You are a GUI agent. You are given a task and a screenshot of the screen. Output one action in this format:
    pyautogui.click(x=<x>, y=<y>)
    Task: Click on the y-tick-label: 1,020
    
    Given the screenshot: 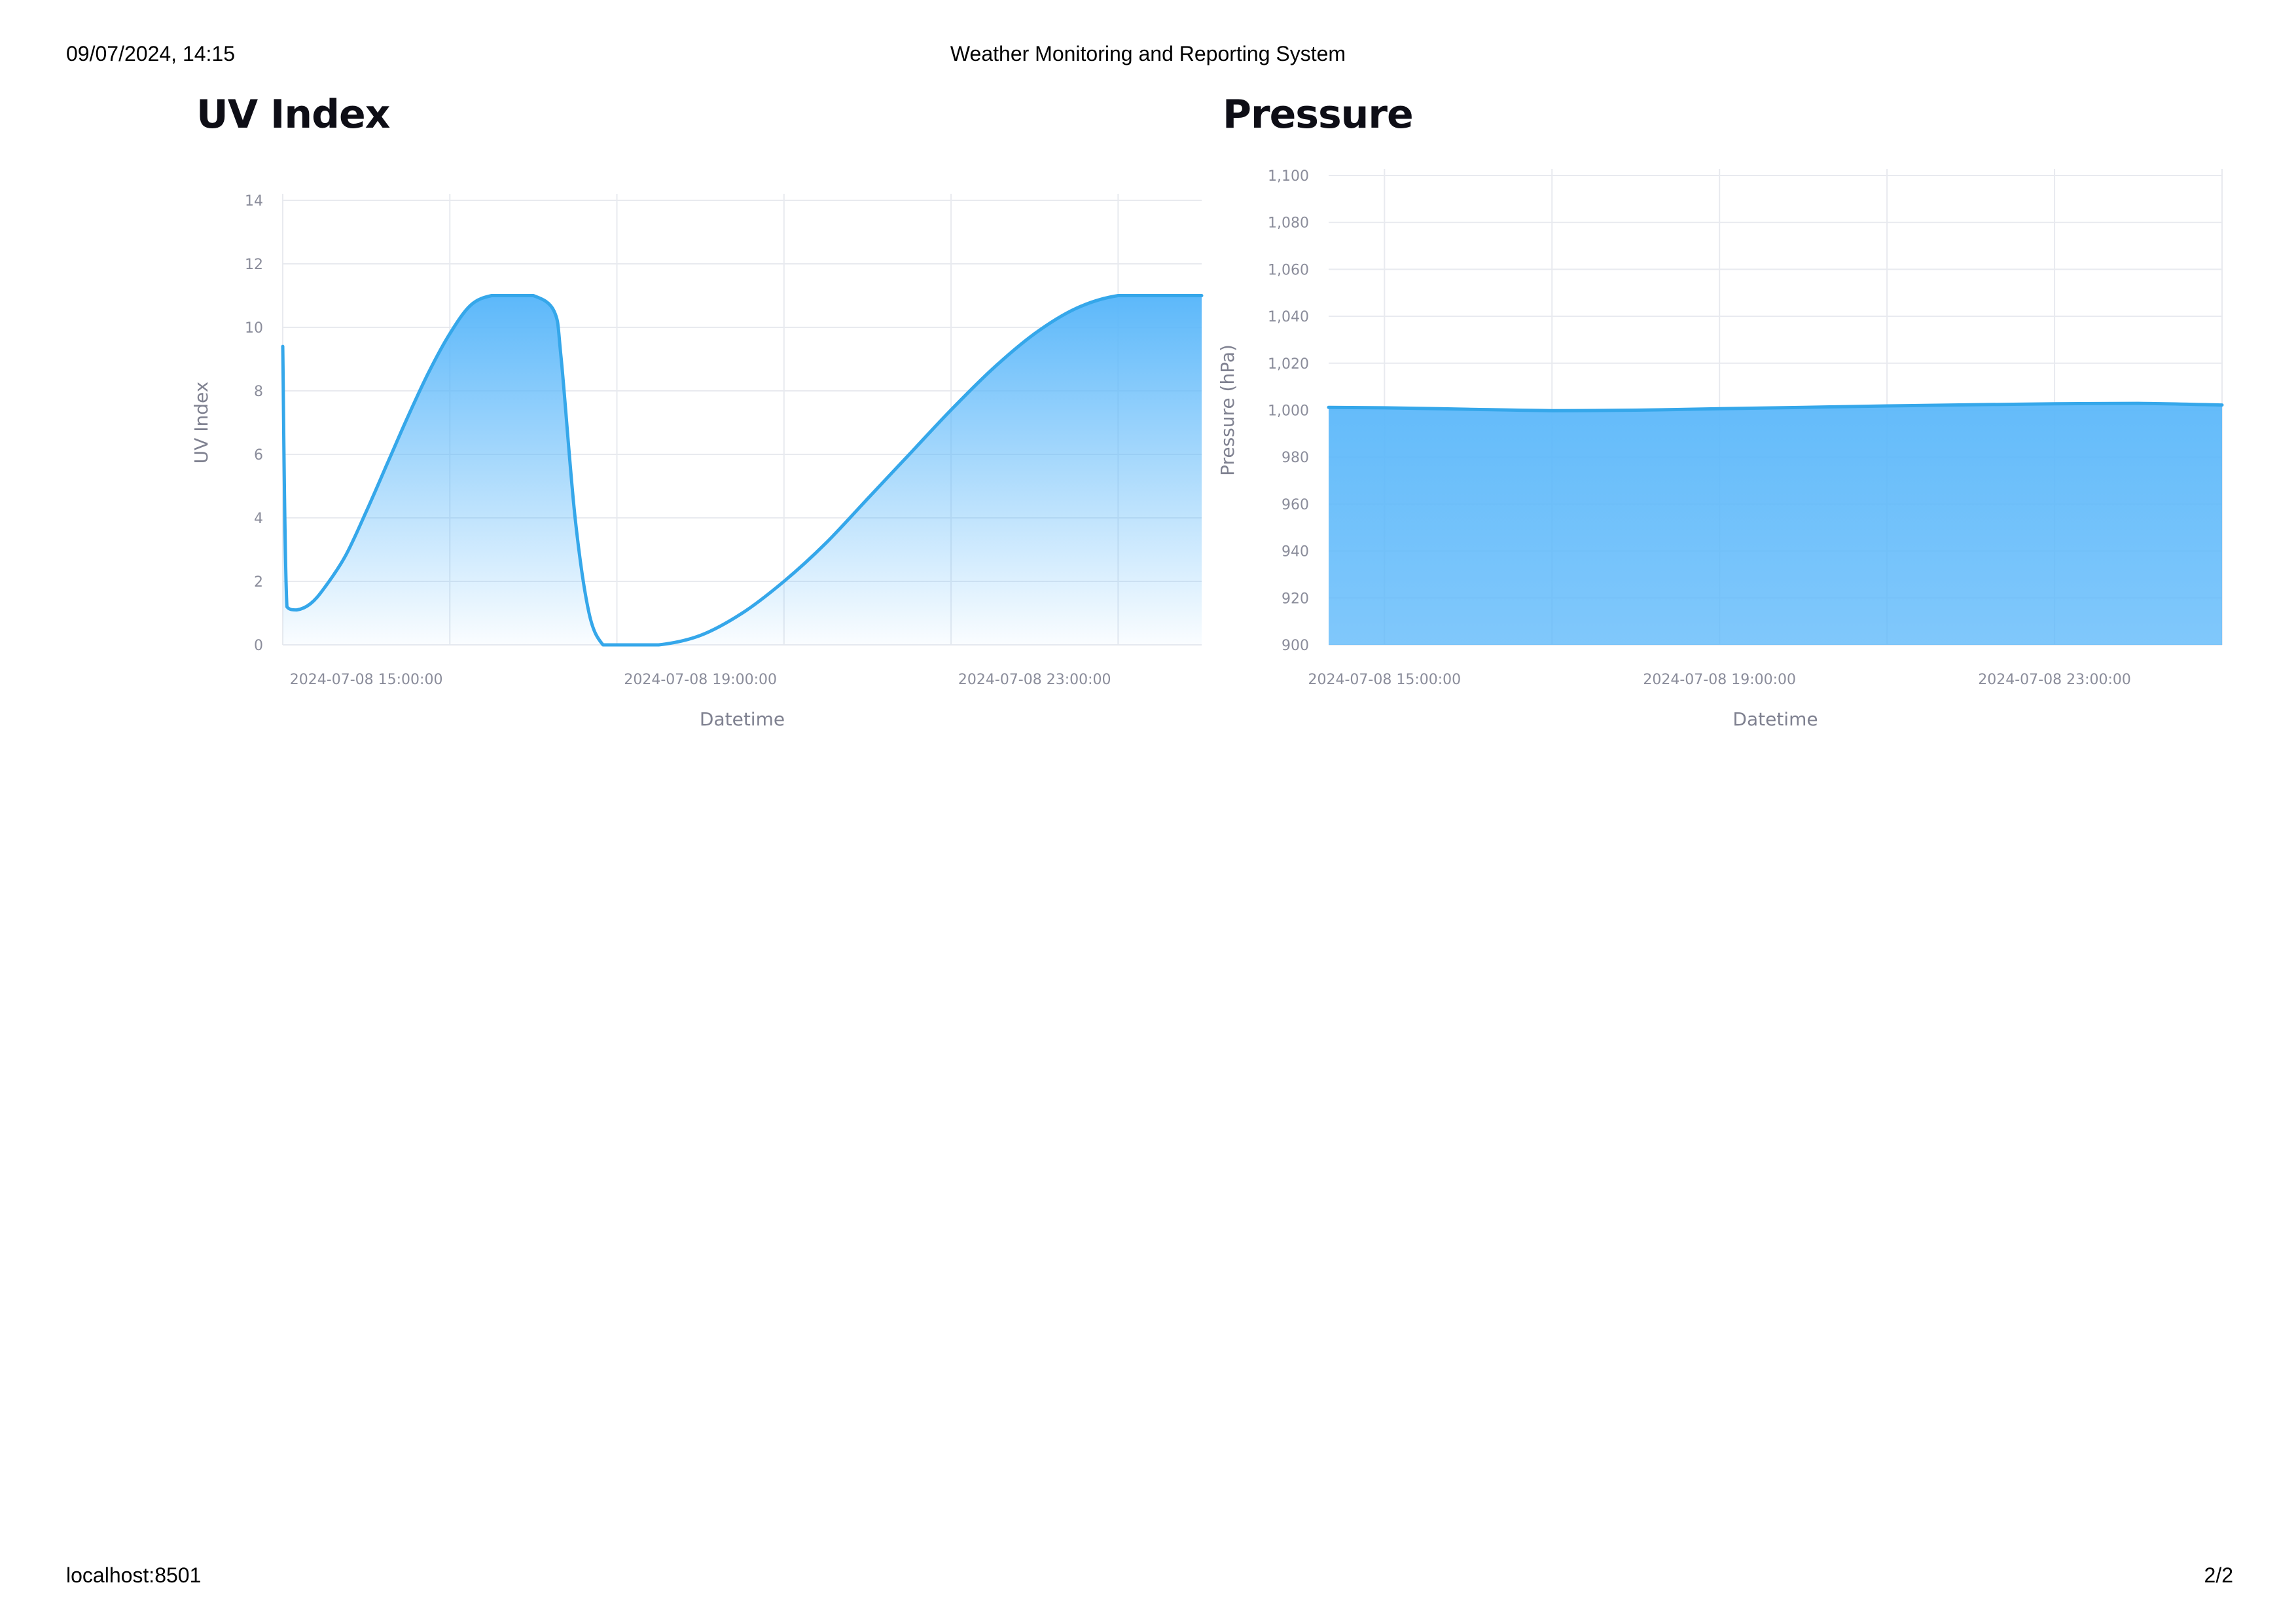 What is the action you would take?
    pyautogui.click(x=1288, y=364)
    